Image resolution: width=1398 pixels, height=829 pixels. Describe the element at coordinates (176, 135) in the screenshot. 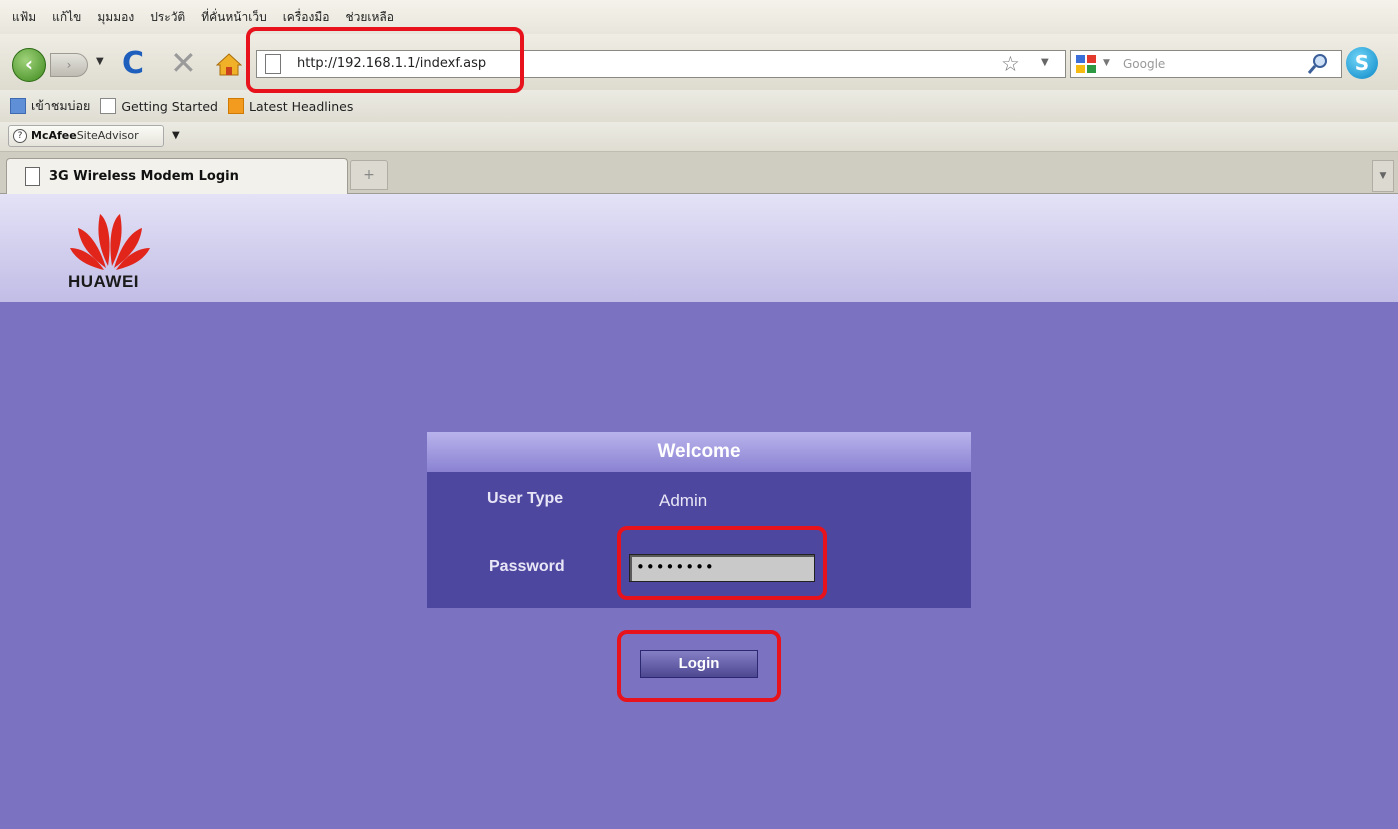

I see `mcafee-dropdown-icon: ▼` at that location.